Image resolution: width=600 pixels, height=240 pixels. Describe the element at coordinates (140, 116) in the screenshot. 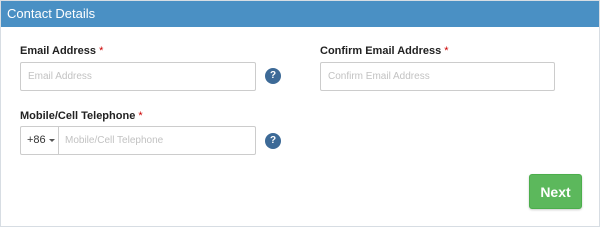

I see `phone-required-mark: *` at that location.